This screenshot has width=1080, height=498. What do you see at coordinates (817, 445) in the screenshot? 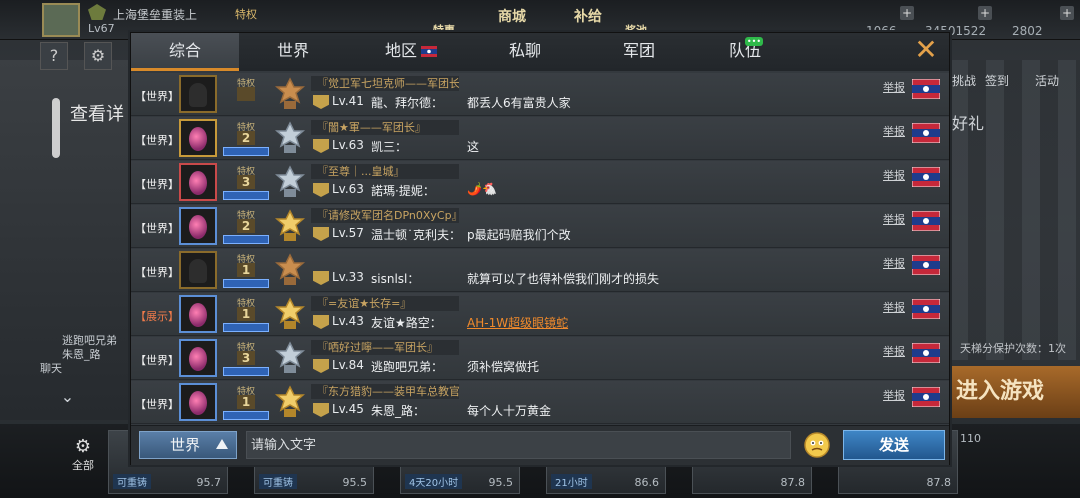
I see `emoji-icon` at bounding box center [817, 445].